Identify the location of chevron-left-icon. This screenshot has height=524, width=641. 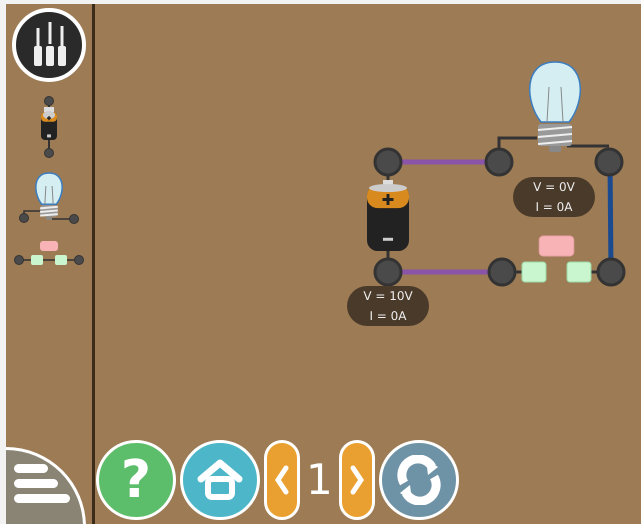
(282, 480).